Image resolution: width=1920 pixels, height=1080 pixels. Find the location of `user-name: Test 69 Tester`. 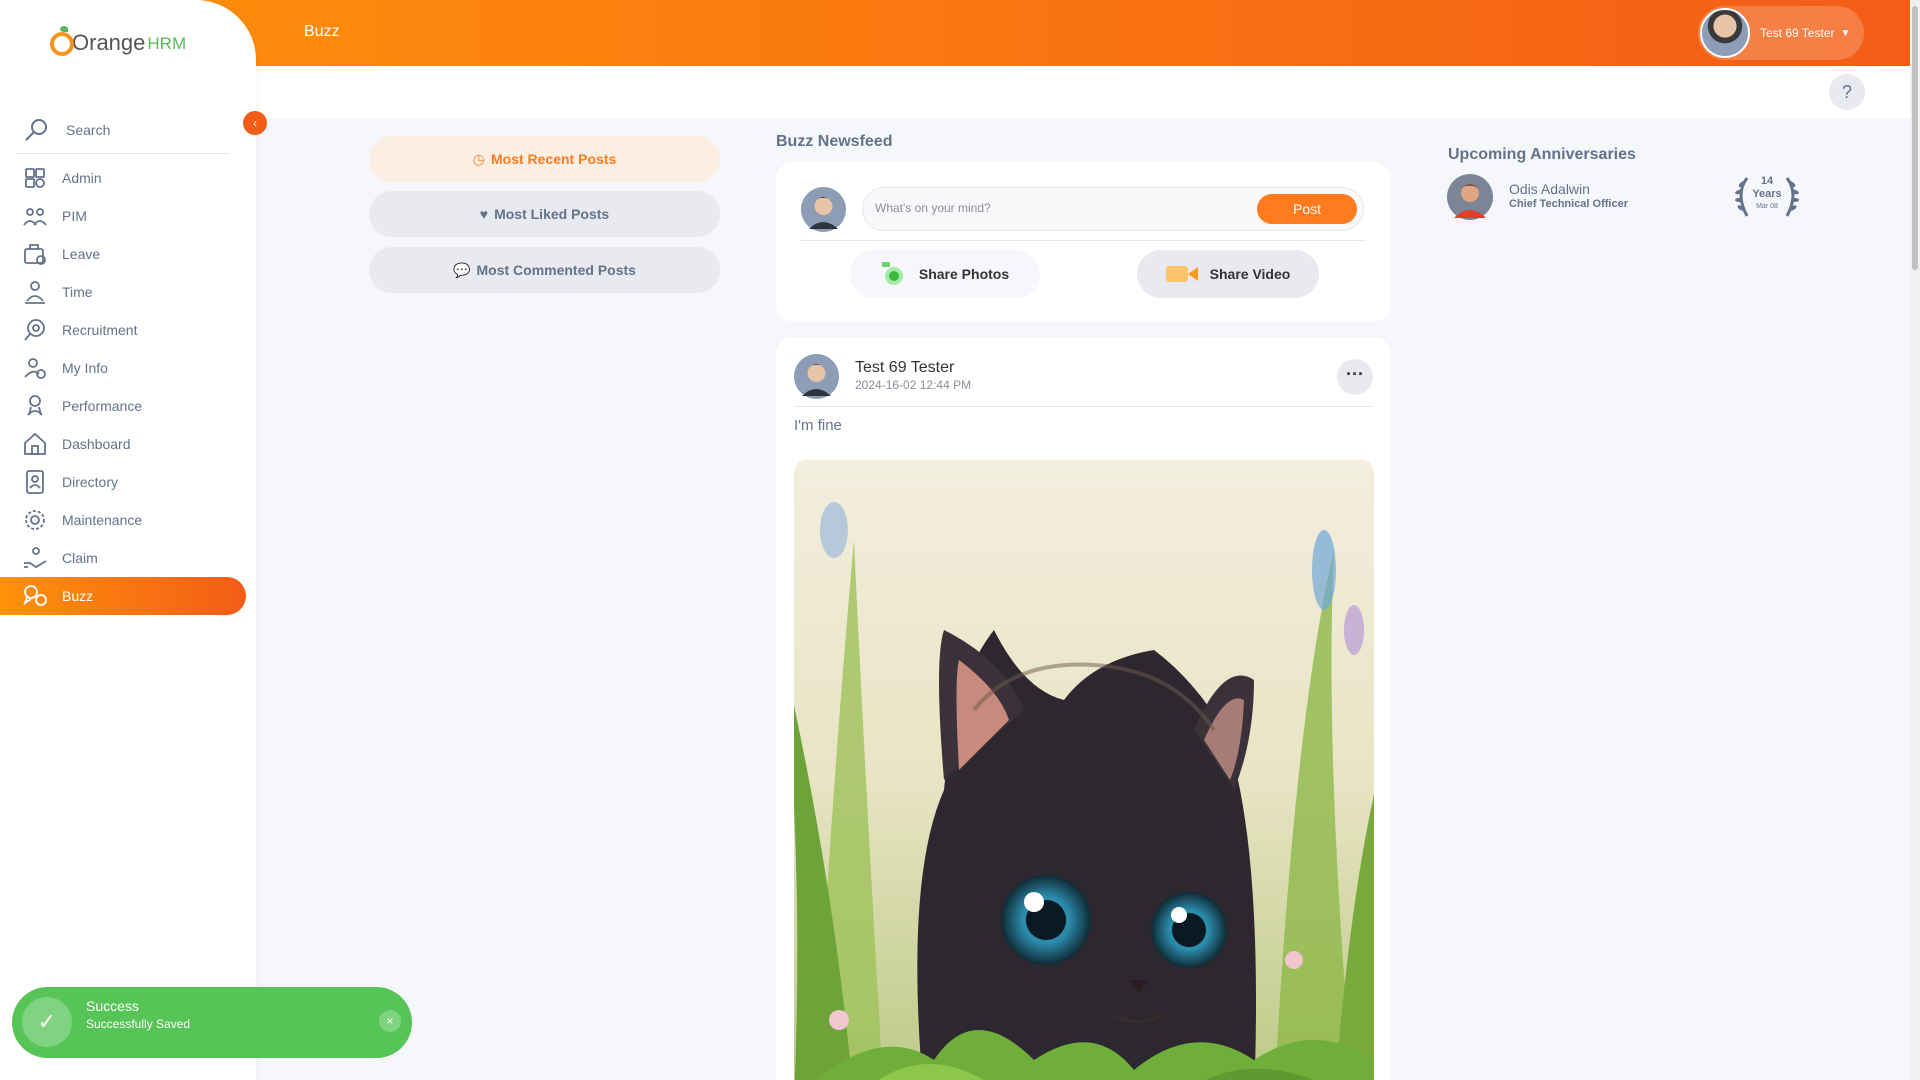

user-name: Test 69 Tester is located at coordinates (1797, 33).